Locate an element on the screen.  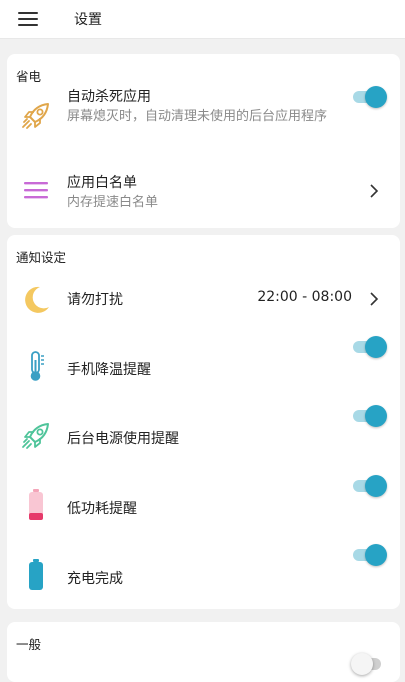
list-icon is located at coordinates (36, 190).